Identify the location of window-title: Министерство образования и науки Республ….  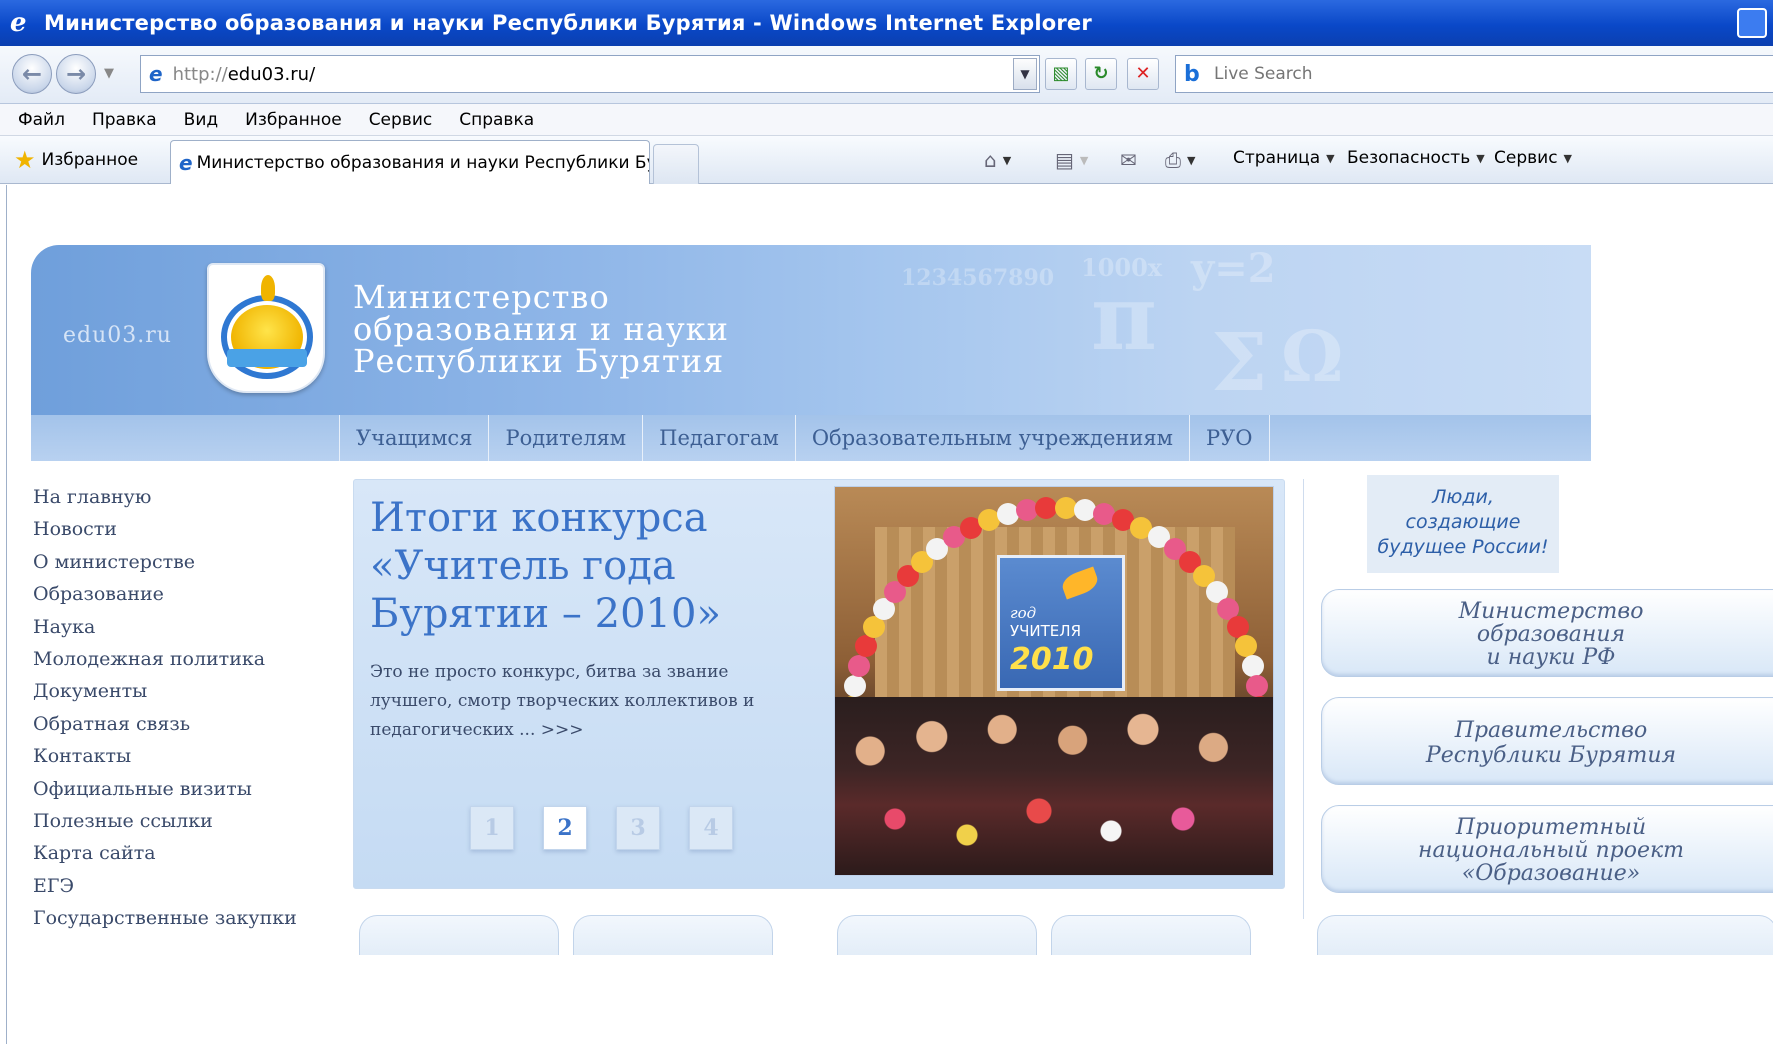
(568, 23).